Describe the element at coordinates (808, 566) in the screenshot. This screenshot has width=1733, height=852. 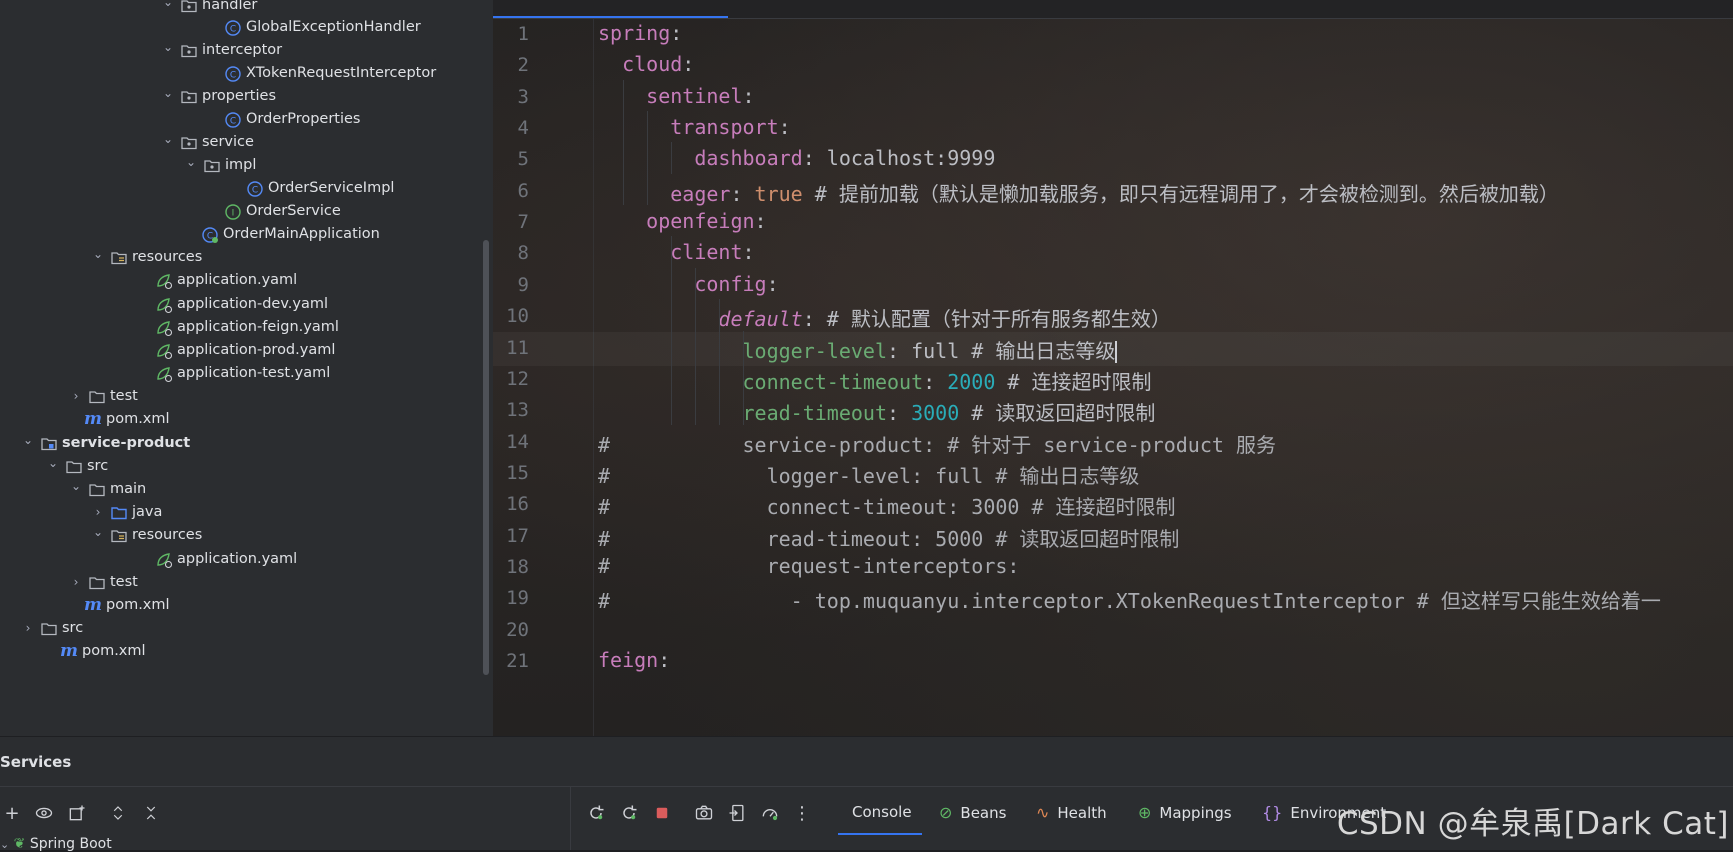
I see `code-line: # request-interceptors:` at that location.